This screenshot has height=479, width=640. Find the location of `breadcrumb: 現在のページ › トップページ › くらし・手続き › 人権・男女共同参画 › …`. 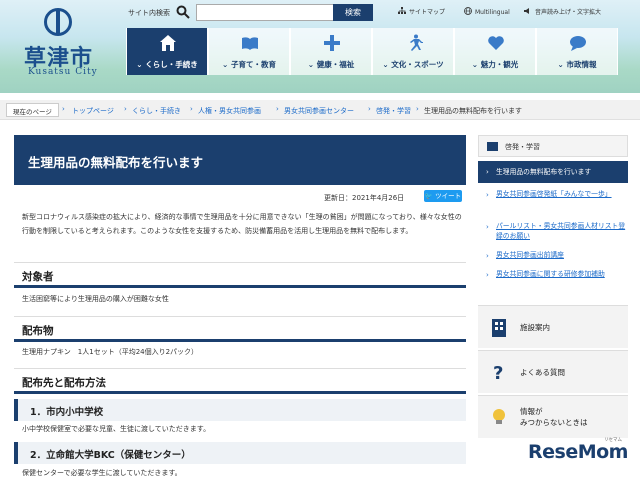

breadcrumb: 現在のページ › トップページ › くらし・手続き › 人権・男女共同参画 › … is located at coordinates (320, 110).